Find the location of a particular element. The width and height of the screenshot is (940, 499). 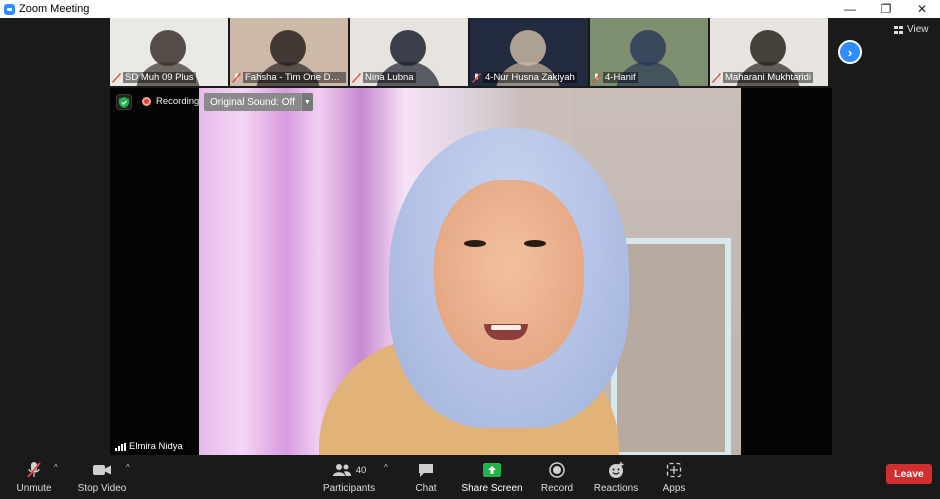

view-label: View is located at coordinates (918, 29).